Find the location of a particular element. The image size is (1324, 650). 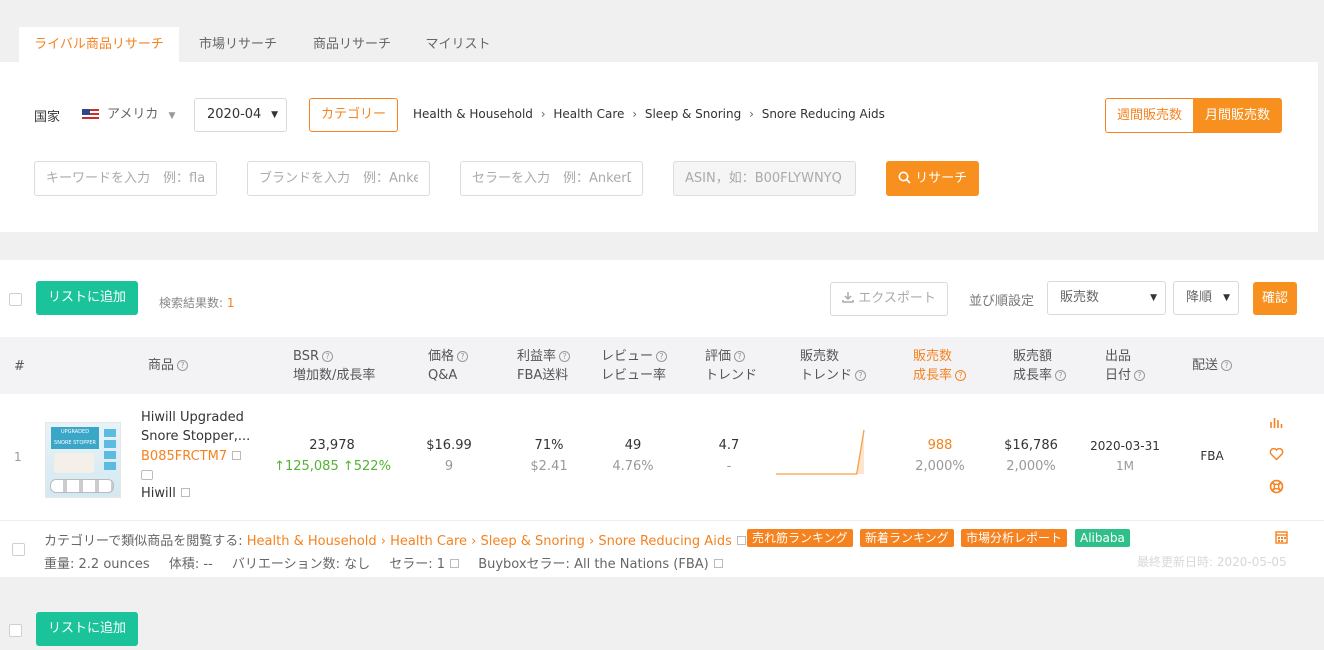

comment-icon is located at coordinates (147, 475).